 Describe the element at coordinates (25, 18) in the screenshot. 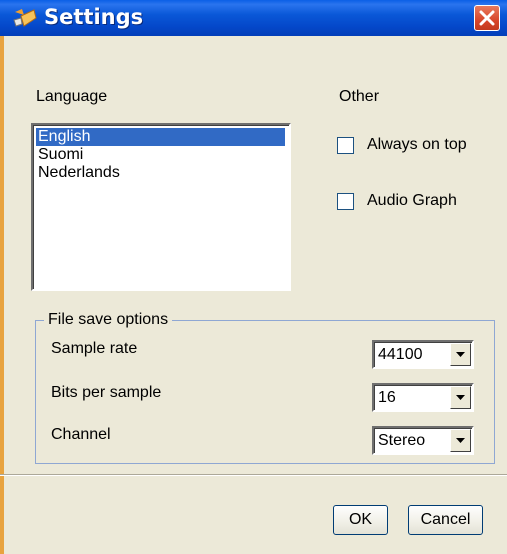

I see `app-icon` at that location.